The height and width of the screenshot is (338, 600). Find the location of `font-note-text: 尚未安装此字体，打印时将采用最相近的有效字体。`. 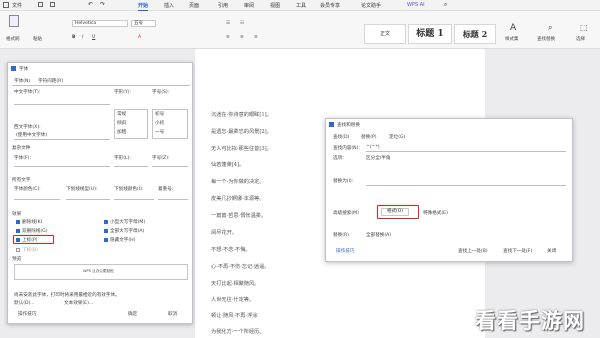

font-note-text: 尚未安装此字体，打印时将采用最相近的有效字体。 is located at coordinates (67, 295).